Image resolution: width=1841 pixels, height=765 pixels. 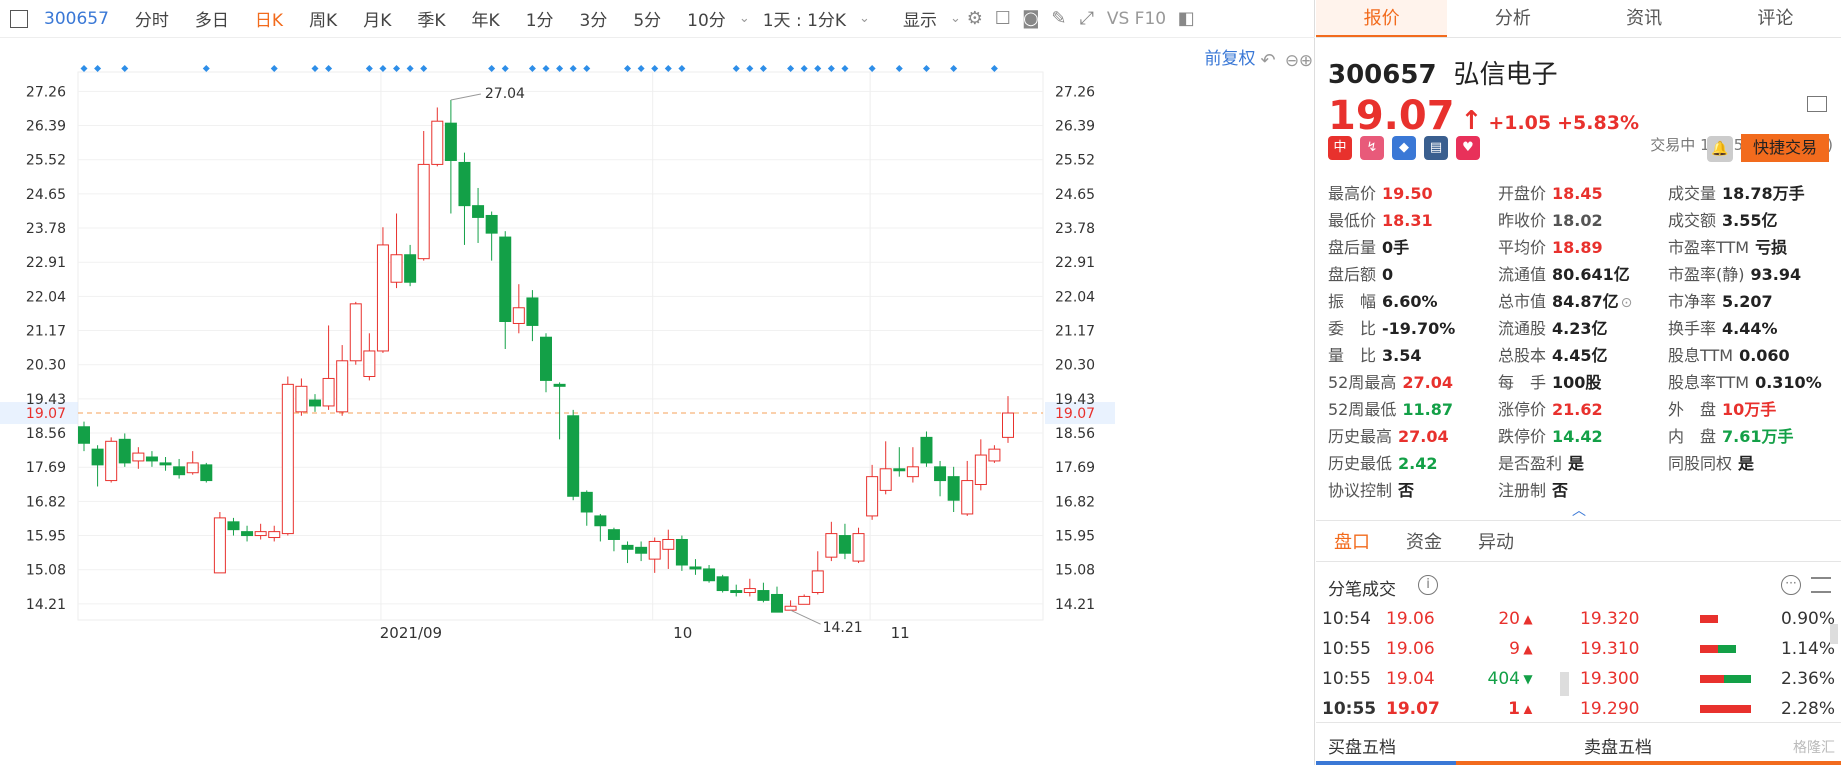 What do you see at coordinates (269, 18) in the screenshot?
I see `tab-day-k: 日K` at bounding box center [269, 18].